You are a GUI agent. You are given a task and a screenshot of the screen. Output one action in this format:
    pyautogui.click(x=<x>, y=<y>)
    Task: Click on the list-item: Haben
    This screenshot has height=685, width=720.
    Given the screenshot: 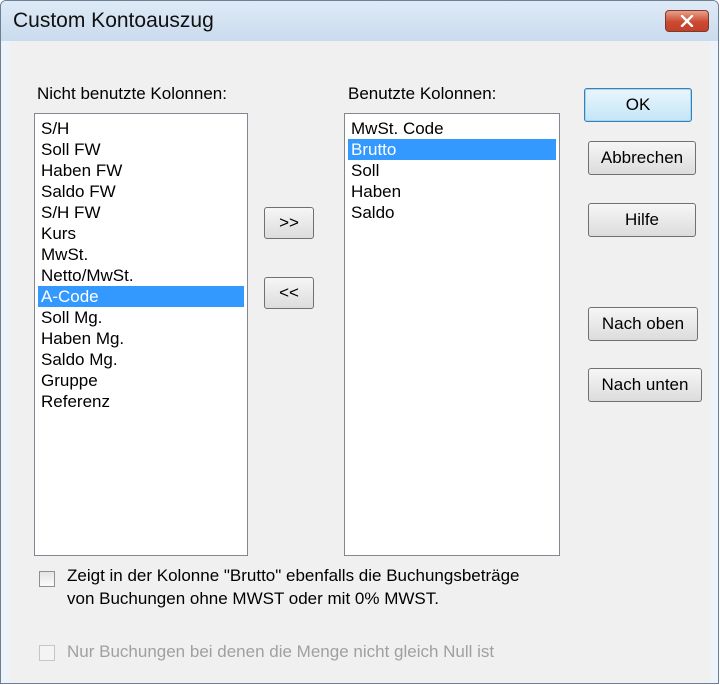 What is the action you would take?
    pyautogui.click(x=374, y=191)
    